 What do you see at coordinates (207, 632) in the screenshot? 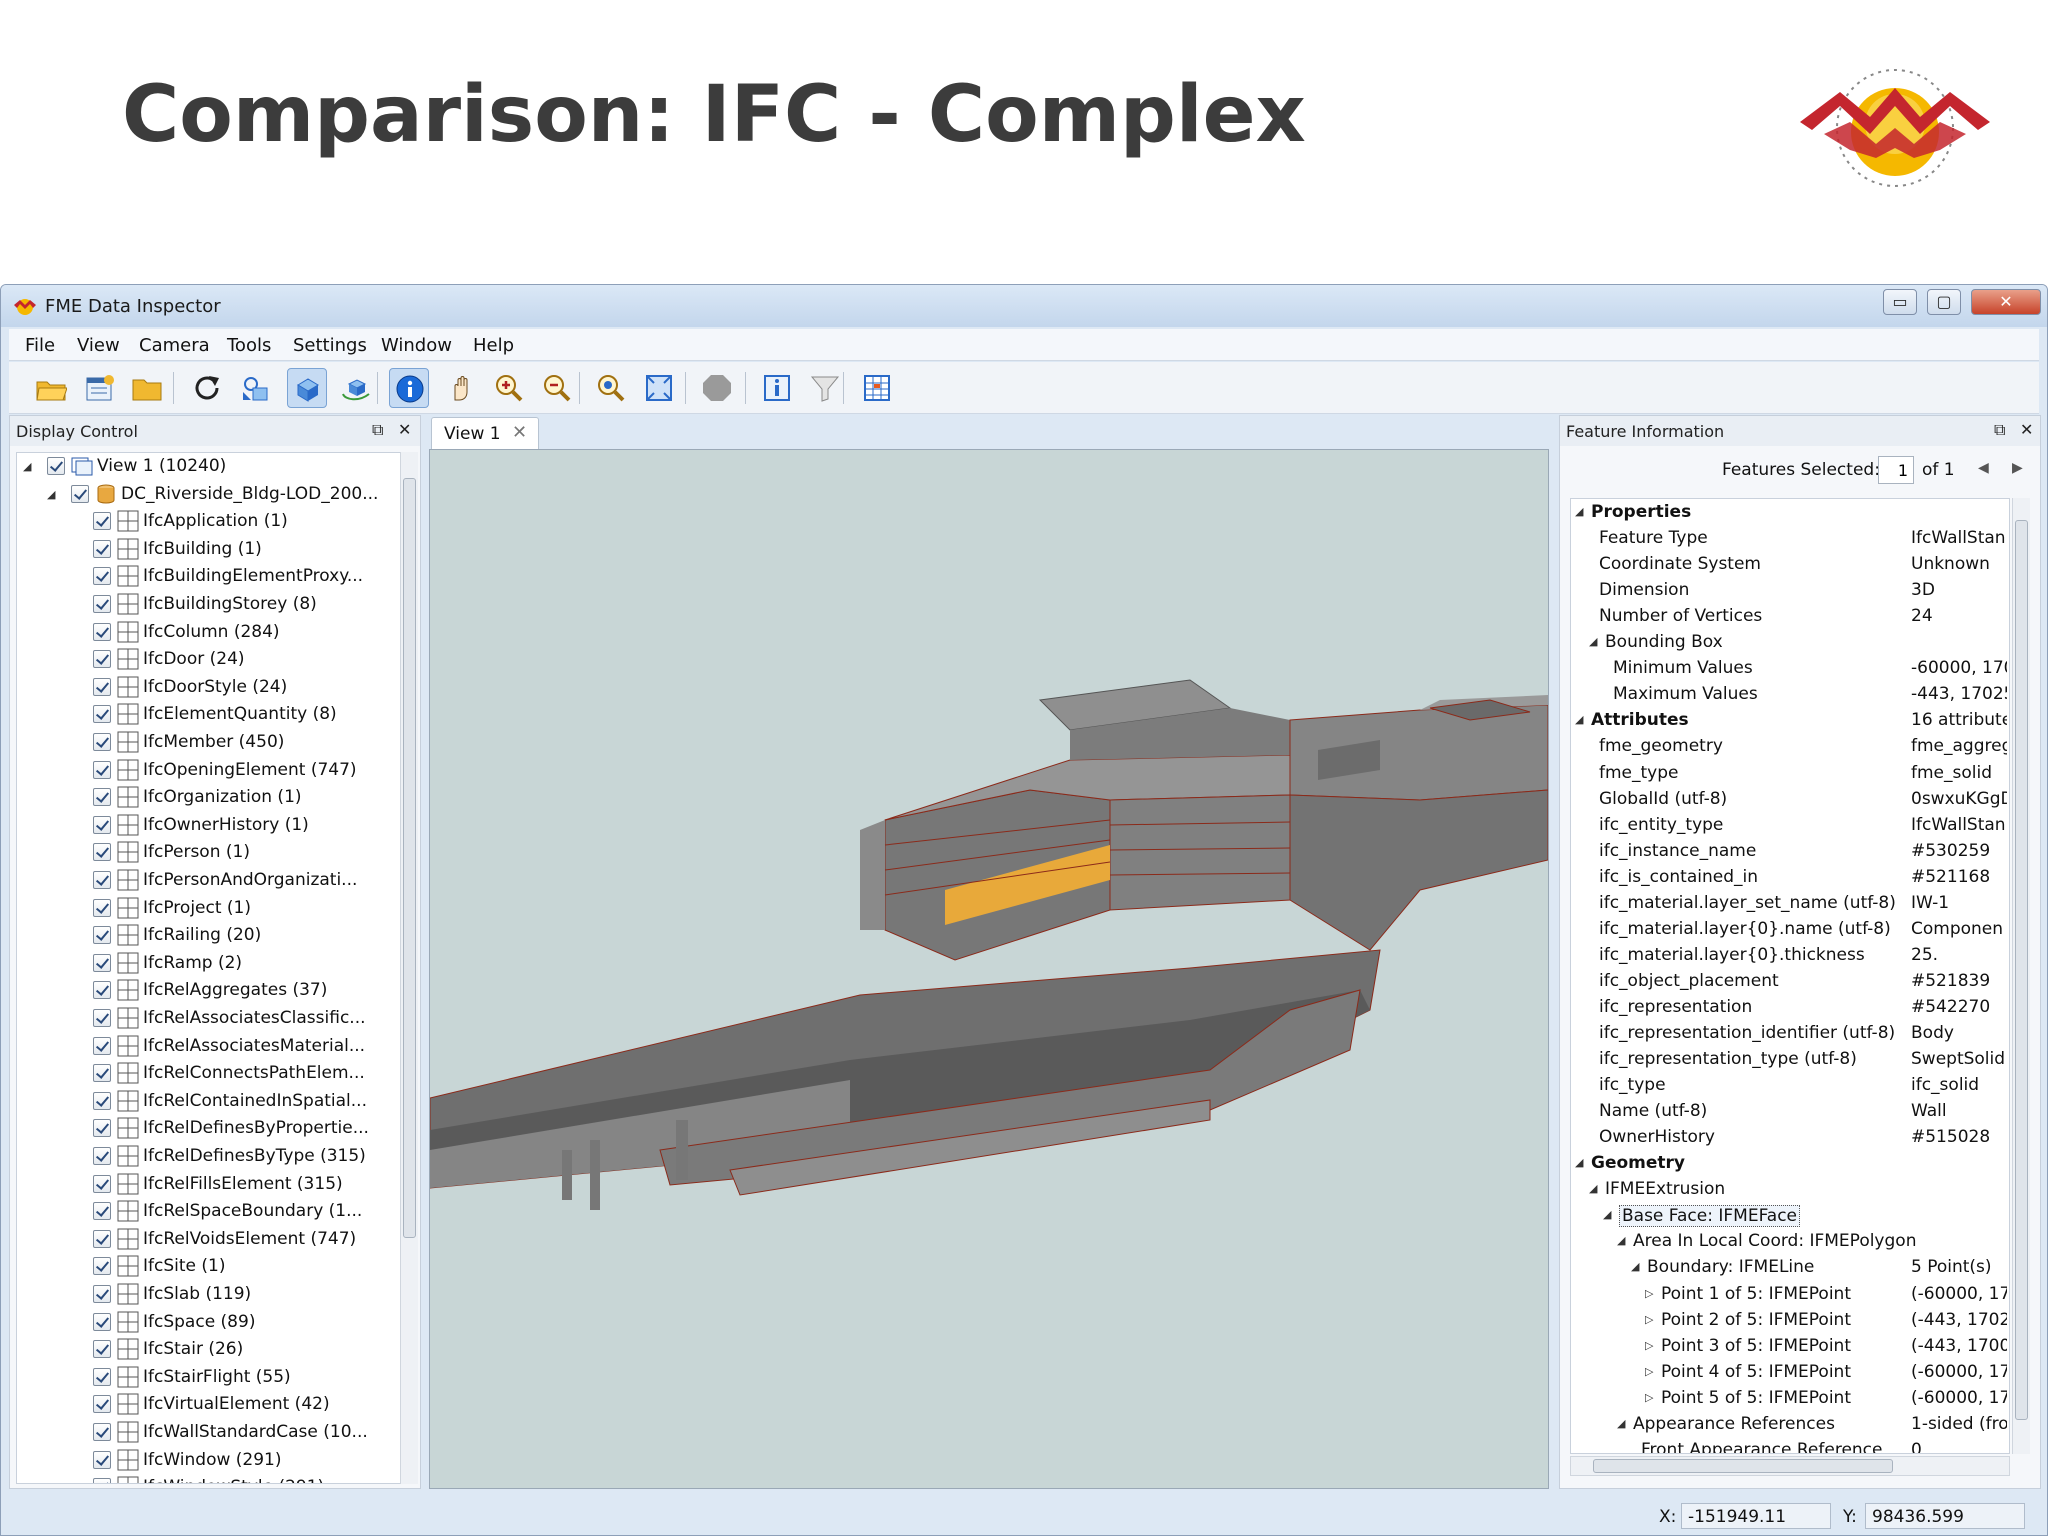
I see `tree-item-feature-type: IfcColumn (284)` at bounding box center [207, 632].